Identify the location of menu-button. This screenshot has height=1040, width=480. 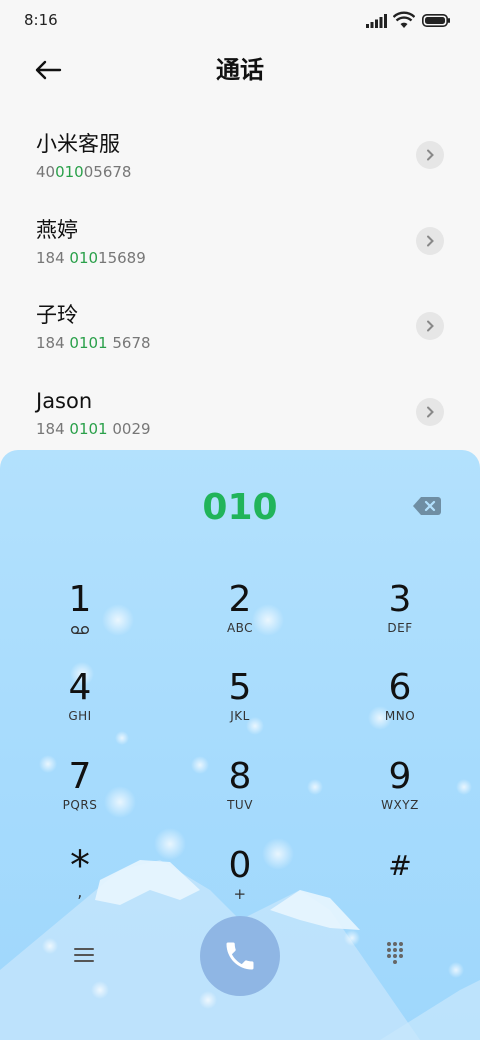
(84, 955).